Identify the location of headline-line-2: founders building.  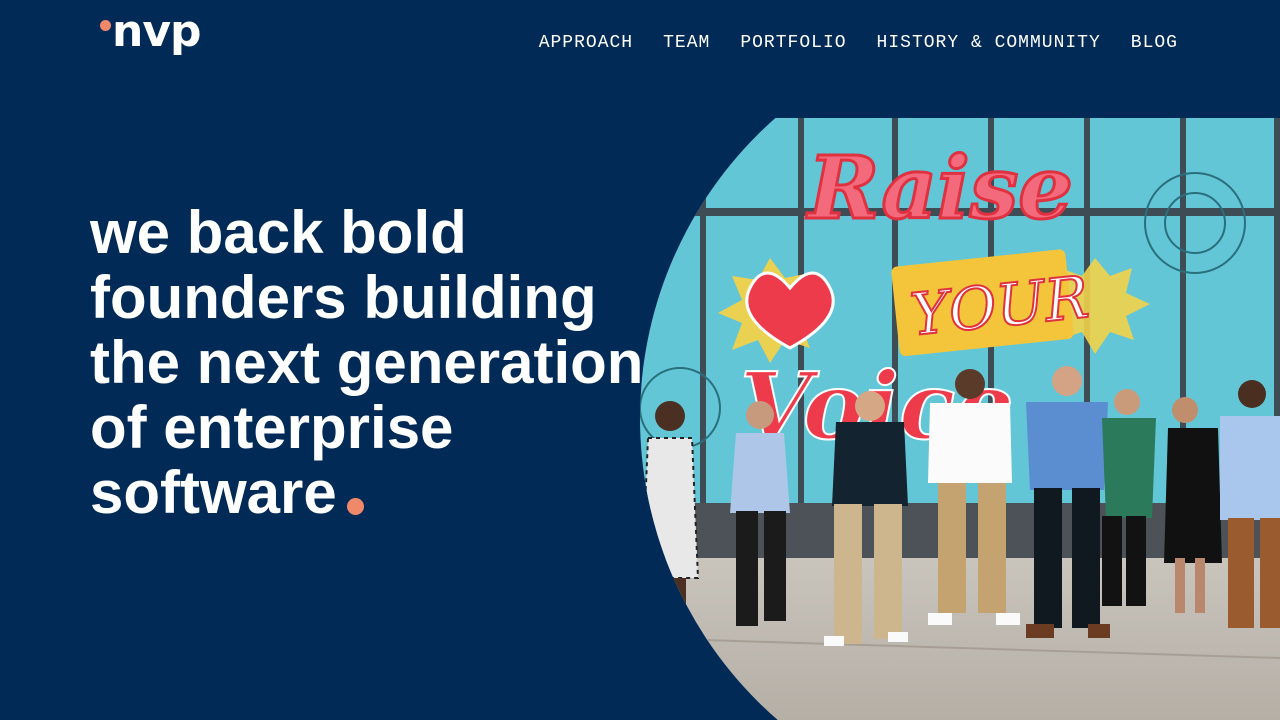
(343, 297).